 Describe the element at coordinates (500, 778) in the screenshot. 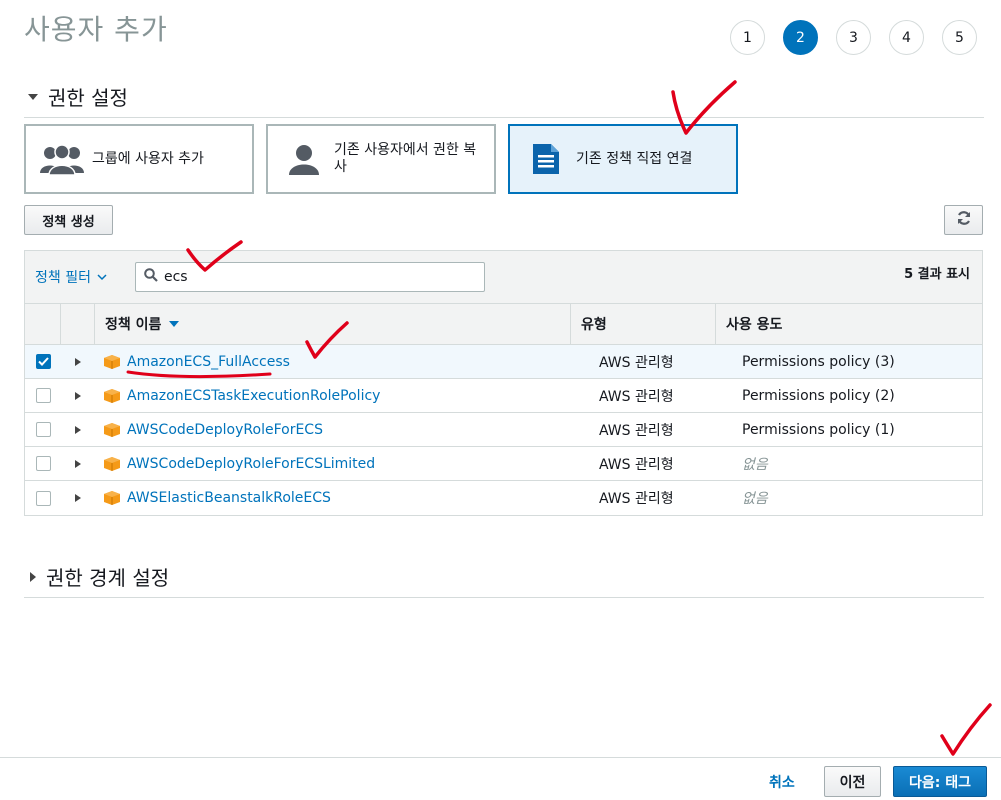

I see `wizard-footer: 취소 이전 다음: 태그` at that location.